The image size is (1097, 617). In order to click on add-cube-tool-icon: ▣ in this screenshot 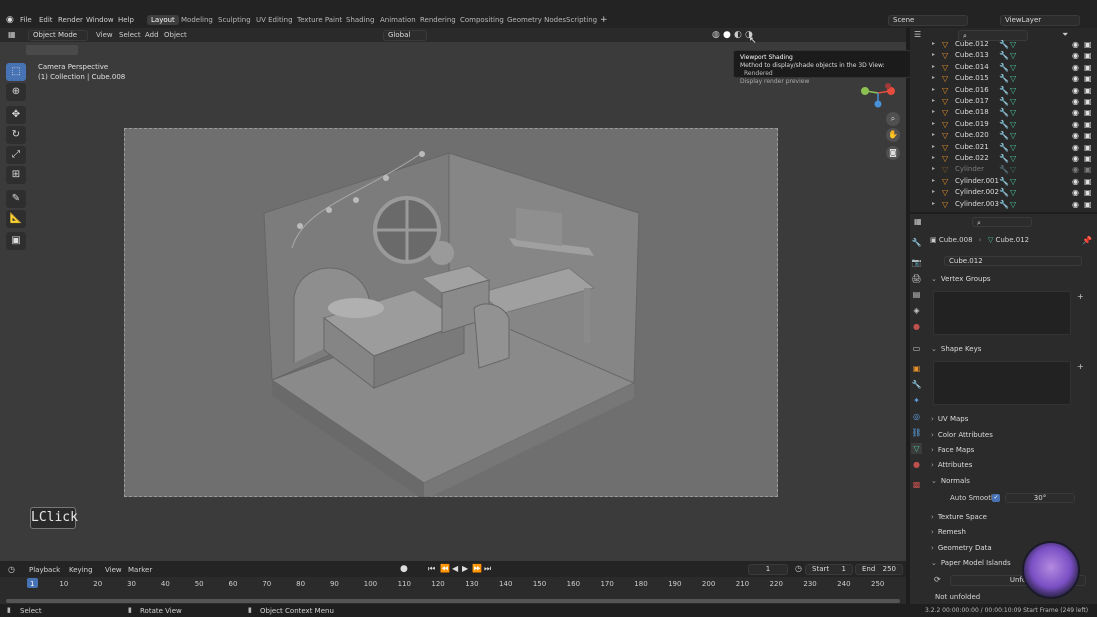, I will do `click(16, 241)`.